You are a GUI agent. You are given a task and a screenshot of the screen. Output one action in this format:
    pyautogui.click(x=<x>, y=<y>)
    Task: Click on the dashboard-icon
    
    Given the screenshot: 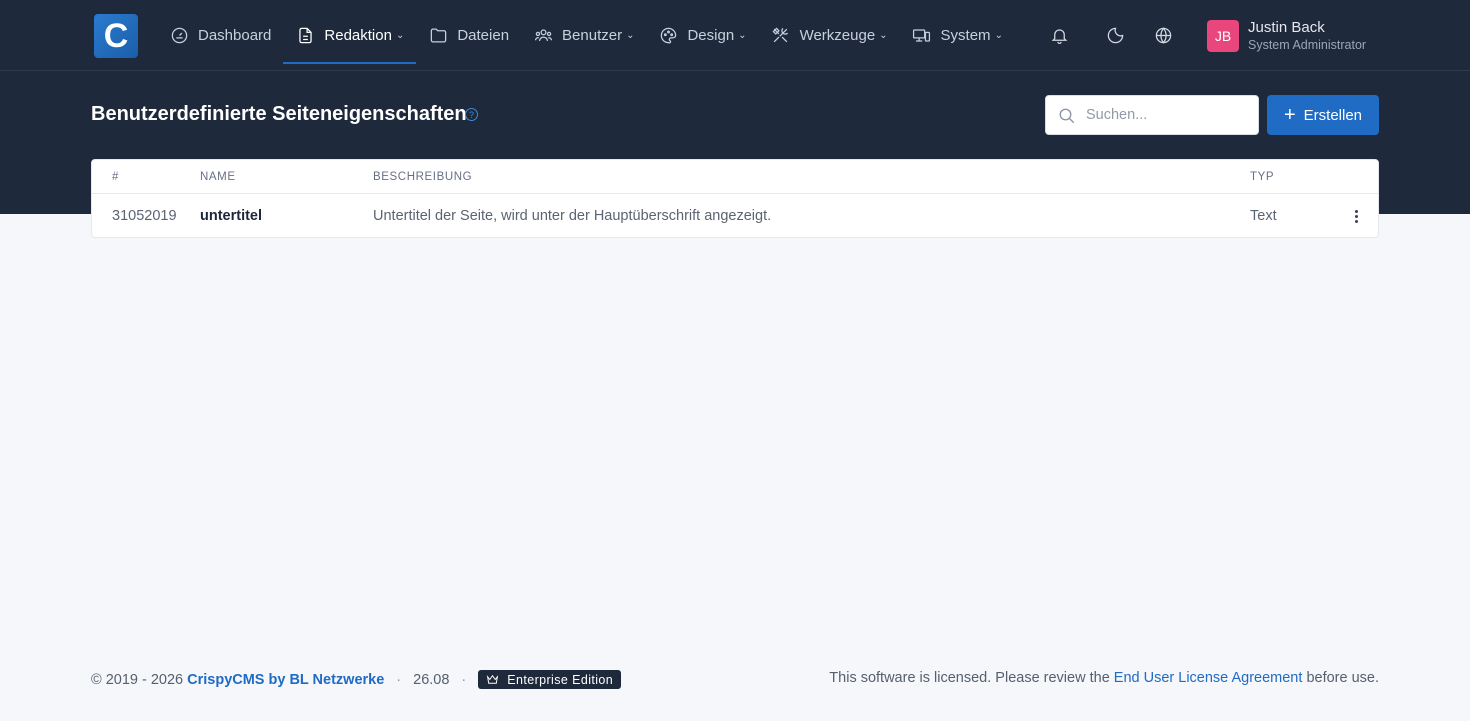 What is the action you would take?
    pyautogui.click(x=179, y=36)
    